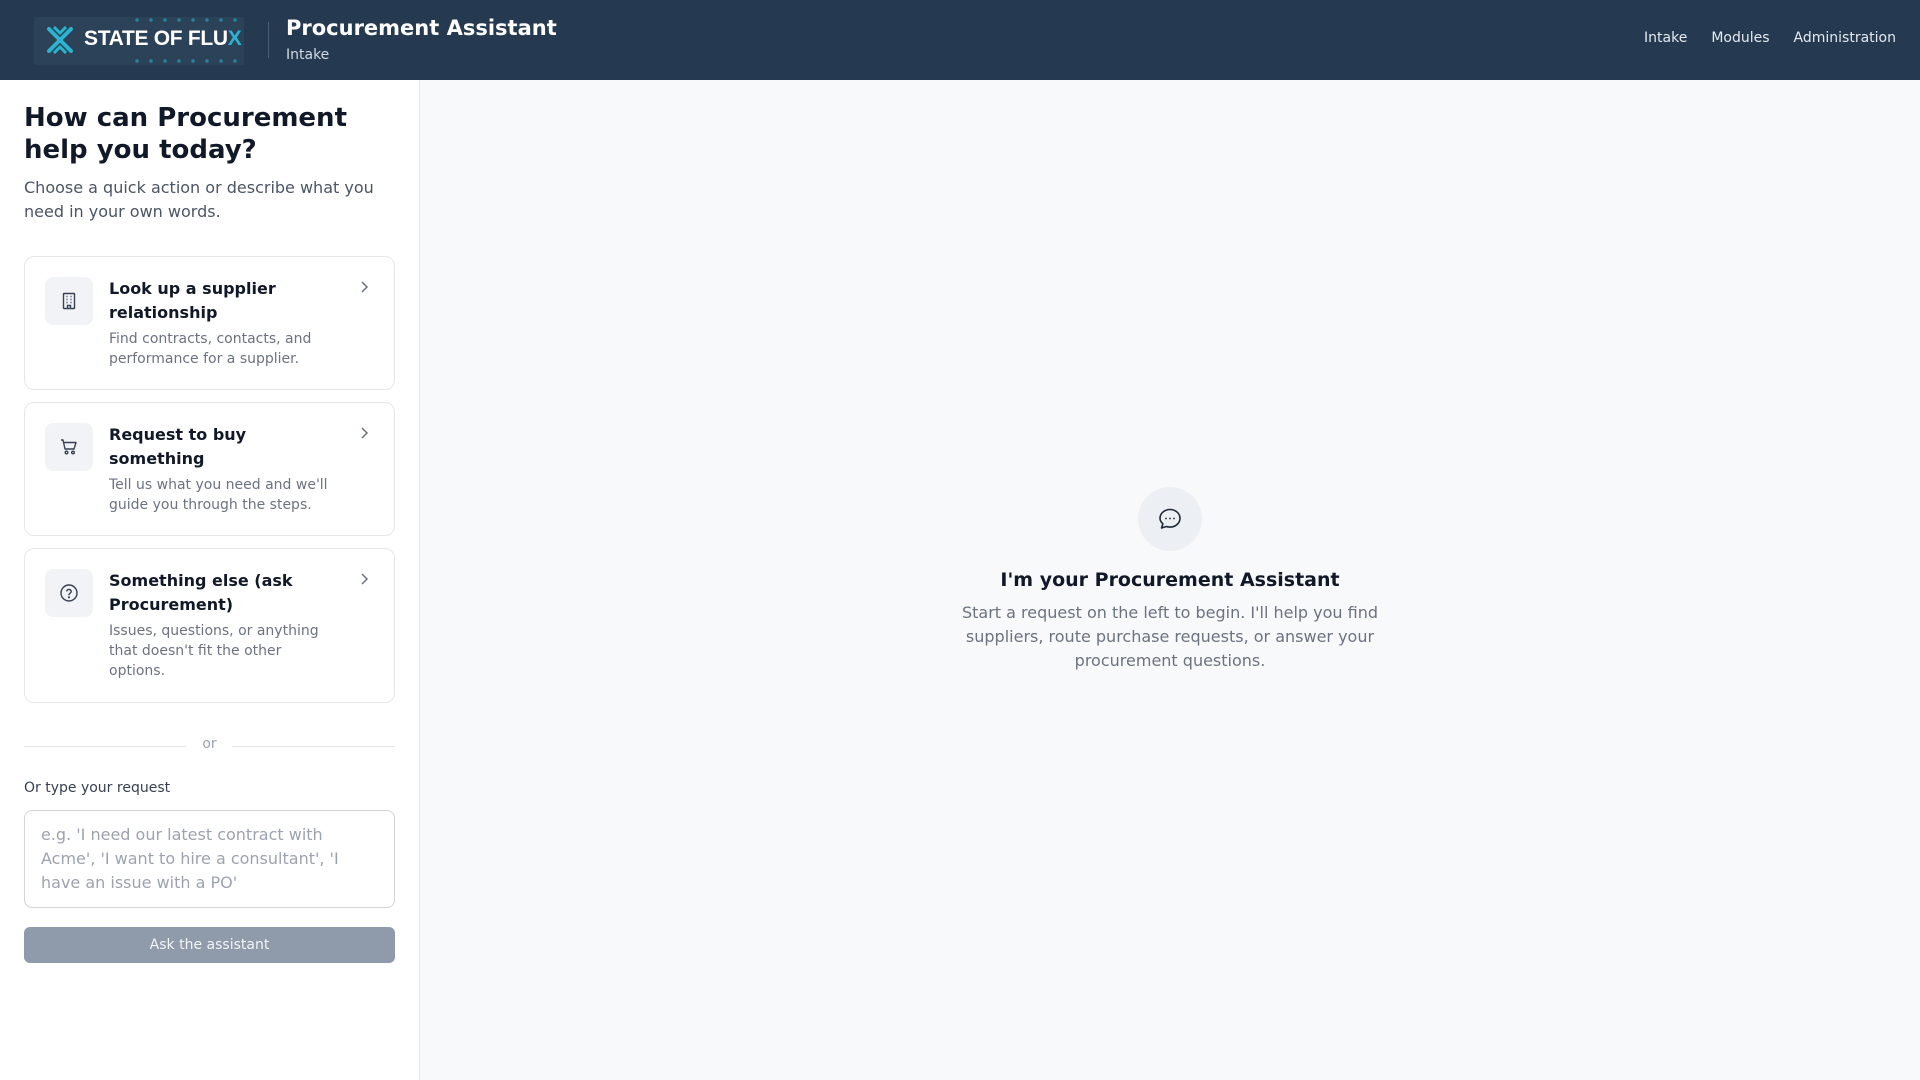  What do you see at coordinates (192, 300) in the screenshot?
I see `action-card-title: Look up a supplier relationship` at bounding box center [192, 300].